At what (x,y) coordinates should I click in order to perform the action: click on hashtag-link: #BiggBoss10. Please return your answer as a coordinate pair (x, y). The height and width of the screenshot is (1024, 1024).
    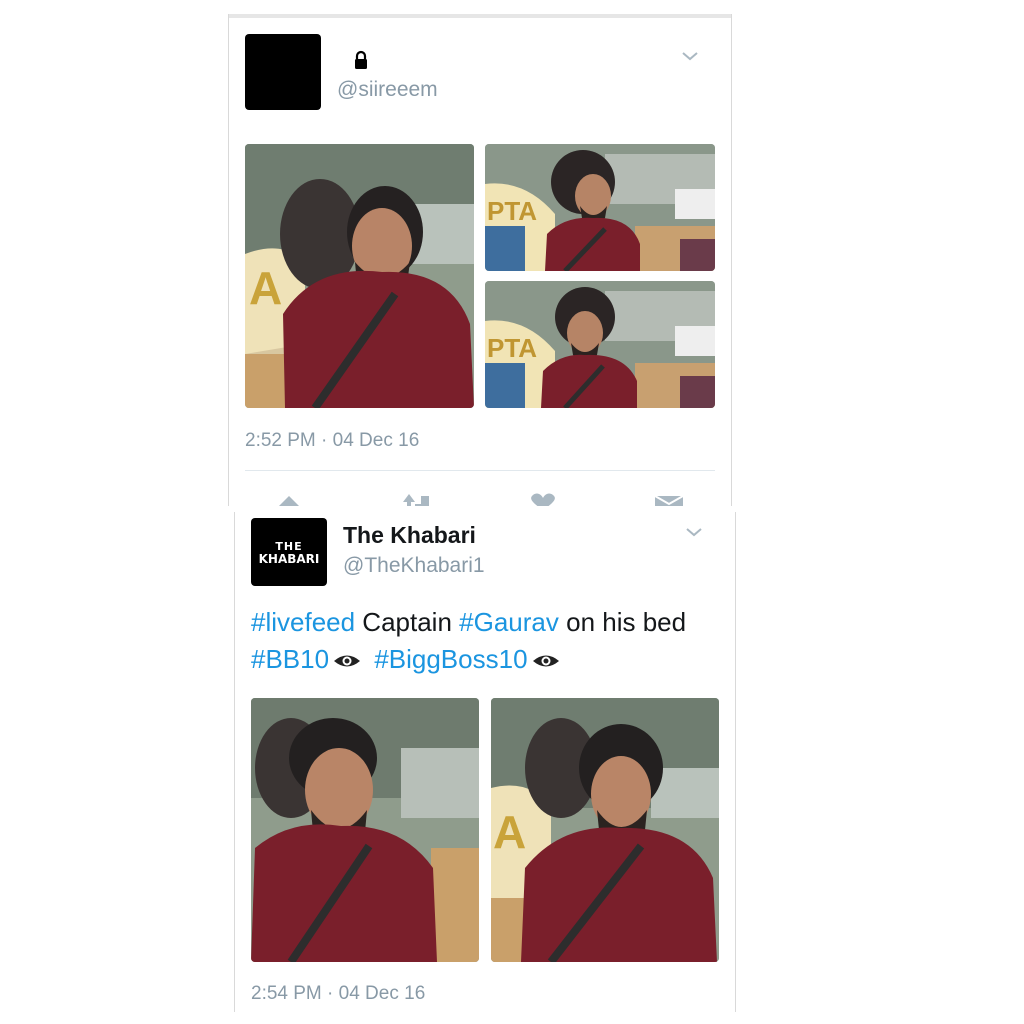
    Looking at the image, I should click on (450, 659).